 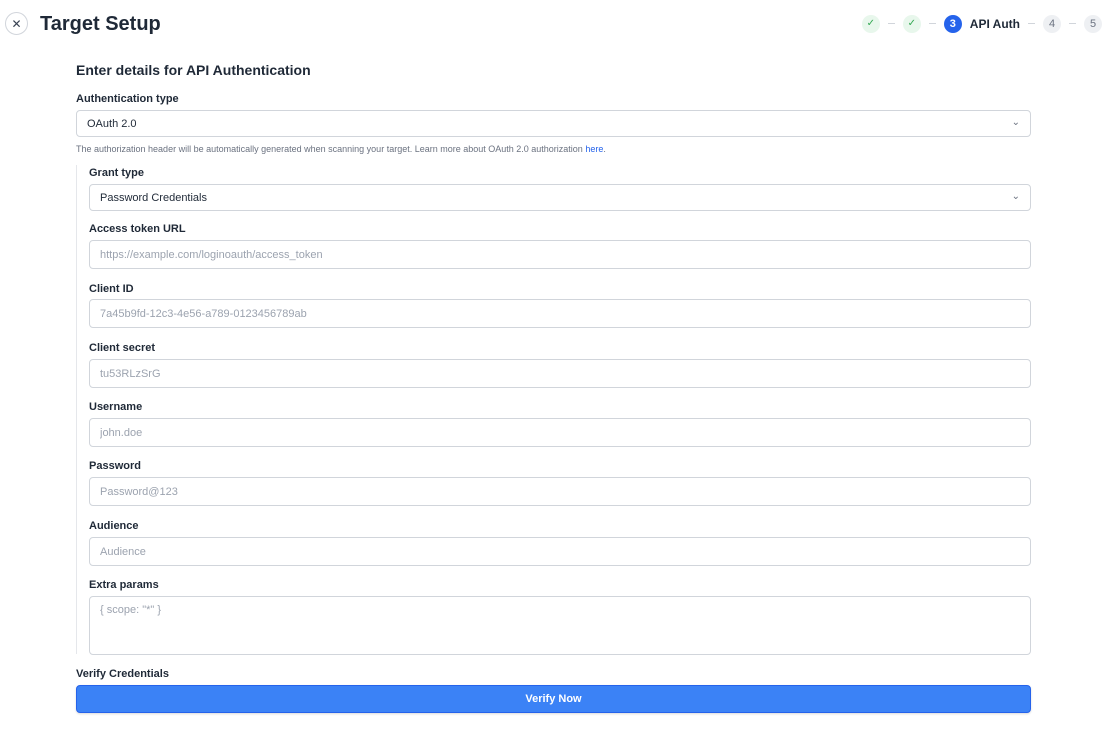 I want to click on oauth-learn-more-link: here, so click(x=594, y=149).